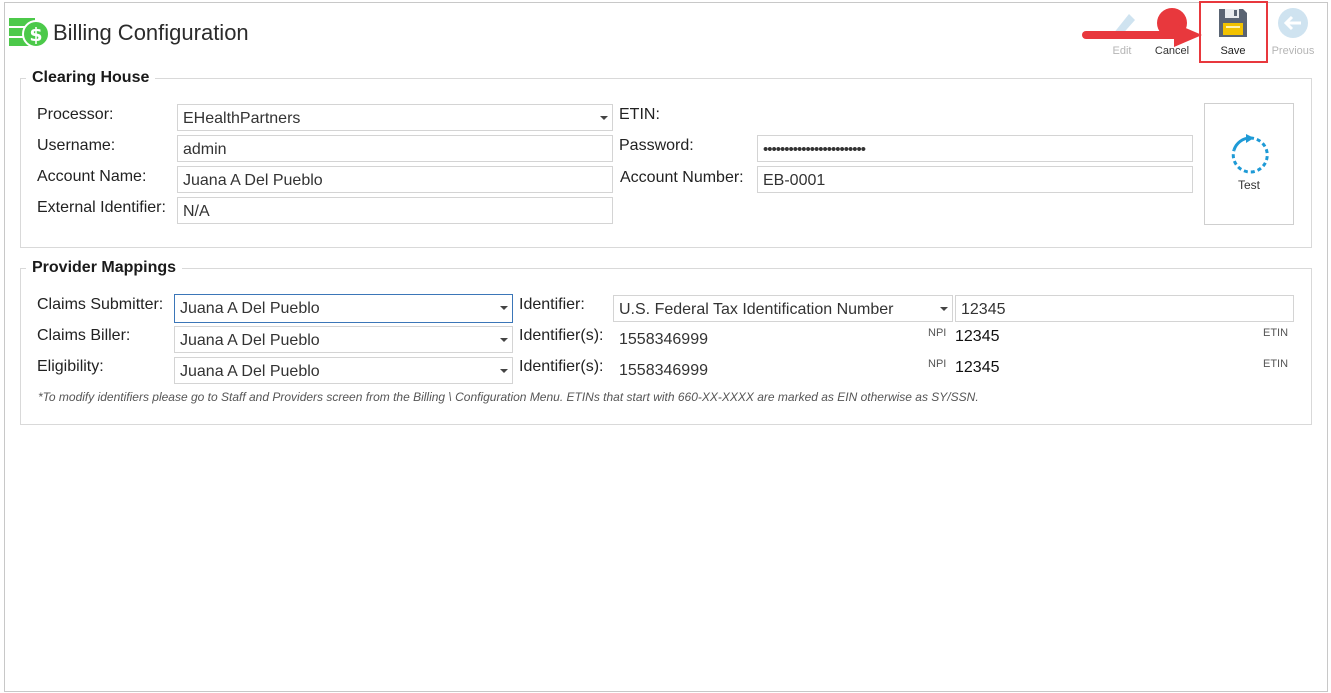 The image size is (1331, 693). What do you see at coordinates (783, 308) in the screenshot?
I see `identifier-type-select: U.S. Federal Tax Identification Number` at bounding box center [783, 308].